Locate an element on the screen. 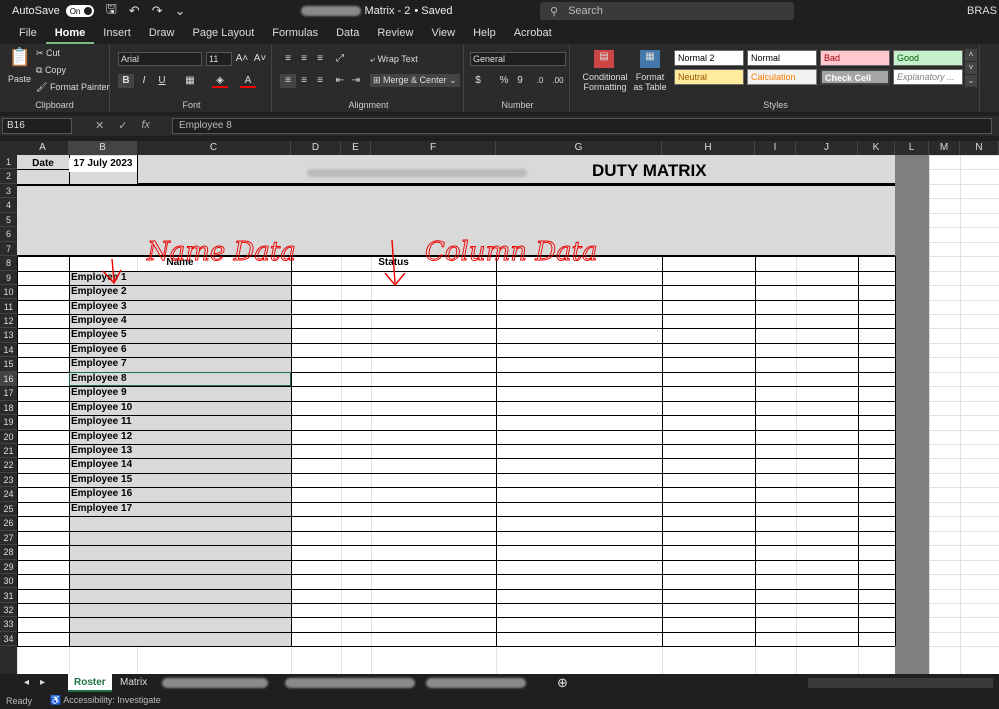  align-bottom-icon: ≡ is located at coordinates (320, 59).